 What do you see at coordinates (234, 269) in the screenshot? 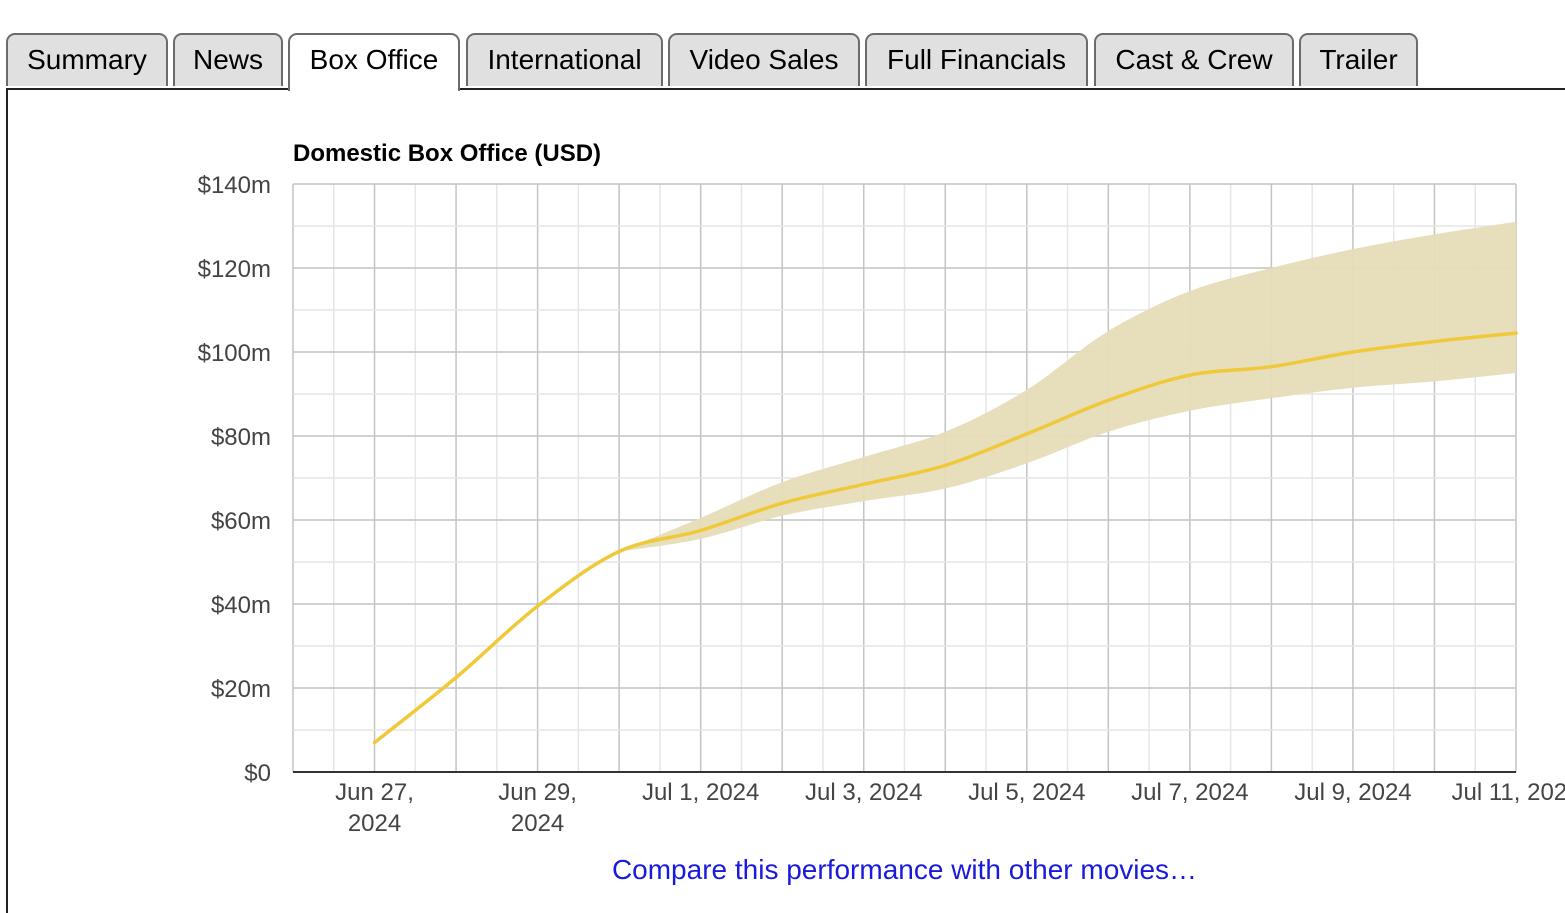
I see `y-tick-label: $120m` at bounding box center [234, 269].